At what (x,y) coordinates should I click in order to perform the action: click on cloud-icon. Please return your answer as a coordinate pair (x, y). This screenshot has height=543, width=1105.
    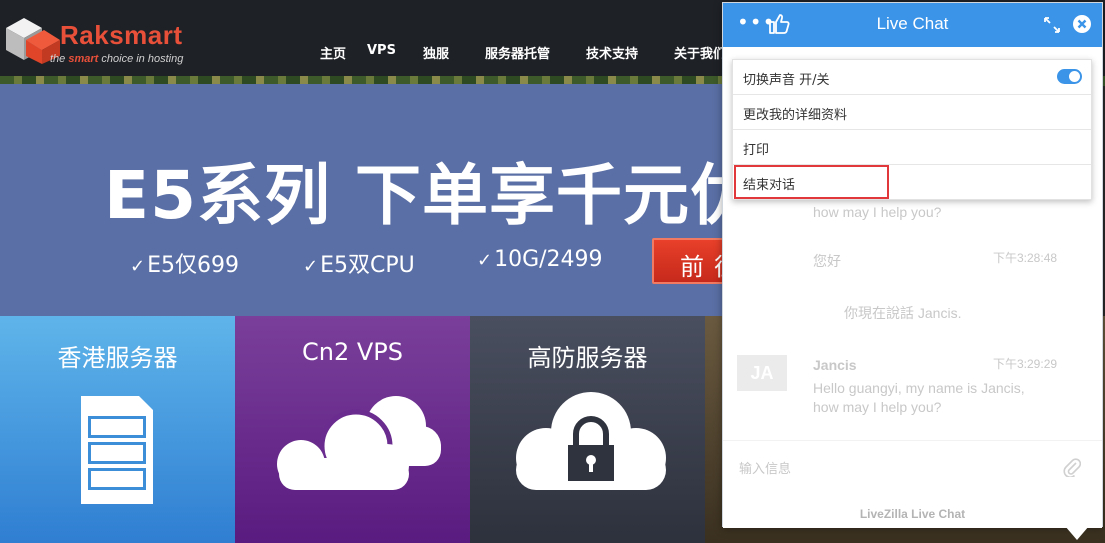
    Looking at the image, I should click on (359, 443).